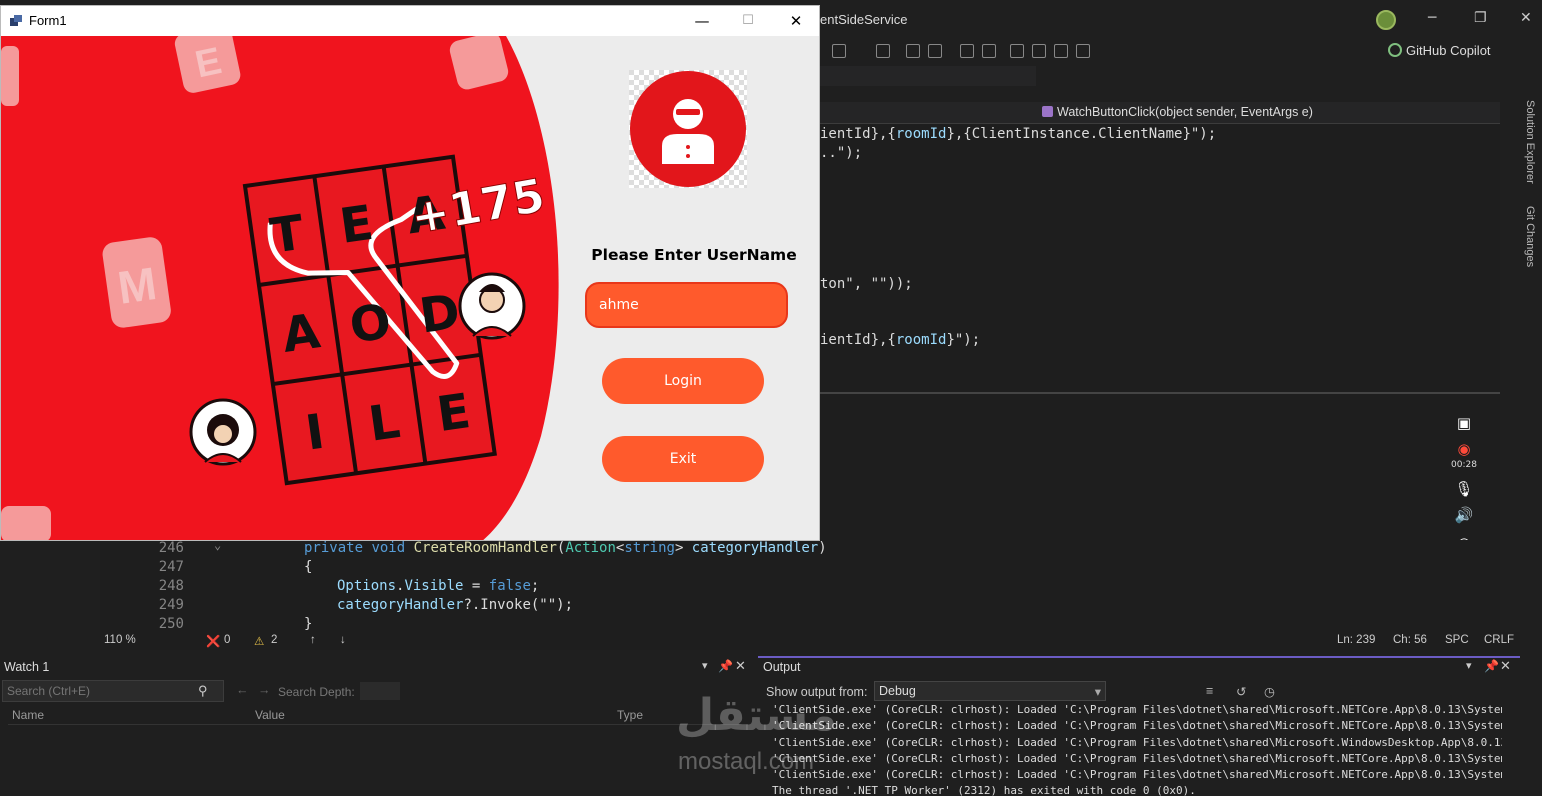  What do you see at coordinates (1469, 665) in the screenshot?
I see `output-dropdown-icon: ▾` at bounding box center [1469, 665].